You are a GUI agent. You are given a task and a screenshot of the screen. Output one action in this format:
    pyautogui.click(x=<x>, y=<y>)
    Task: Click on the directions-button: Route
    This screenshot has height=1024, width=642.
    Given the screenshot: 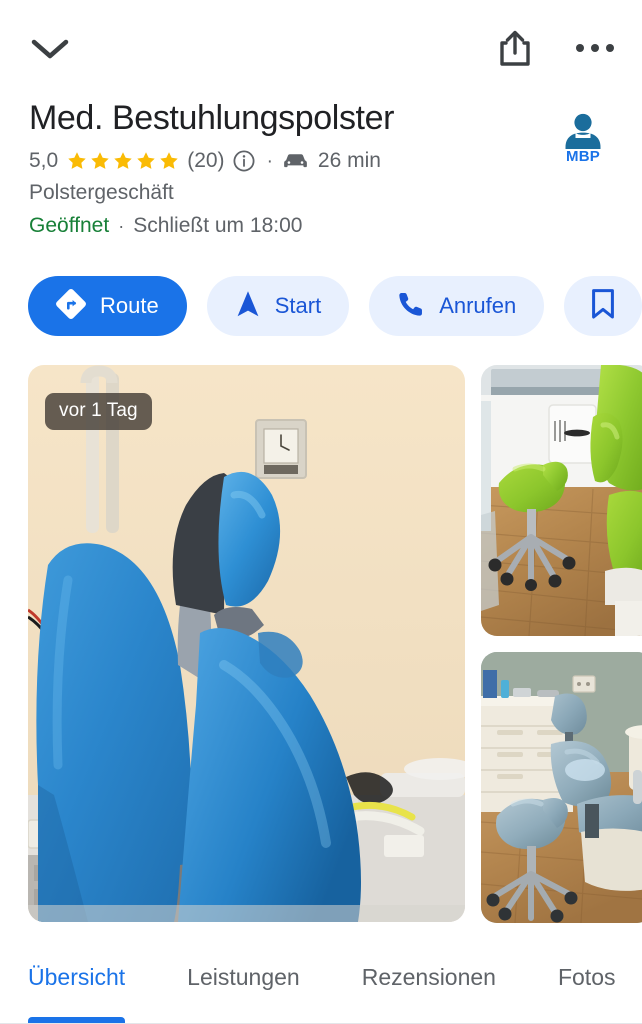 What is the action you would take?
    pyautogui.click(x=107, y=306)
    